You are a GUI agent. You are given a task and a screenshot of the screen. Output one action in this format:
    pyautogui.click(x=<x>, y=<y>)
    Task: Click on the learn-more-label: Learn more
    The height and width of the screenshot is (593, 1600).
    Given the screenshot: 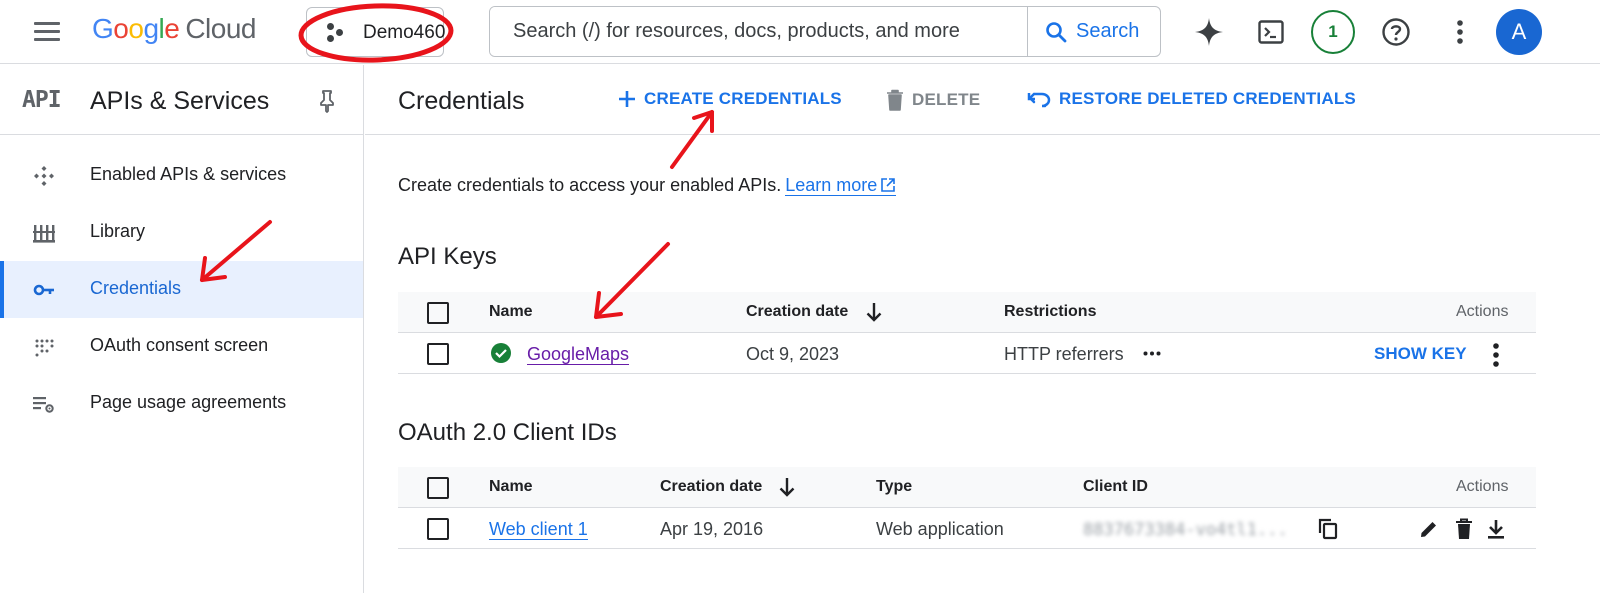 What is the action you would take?
    pyautogui.click(x=831, y=185)
    